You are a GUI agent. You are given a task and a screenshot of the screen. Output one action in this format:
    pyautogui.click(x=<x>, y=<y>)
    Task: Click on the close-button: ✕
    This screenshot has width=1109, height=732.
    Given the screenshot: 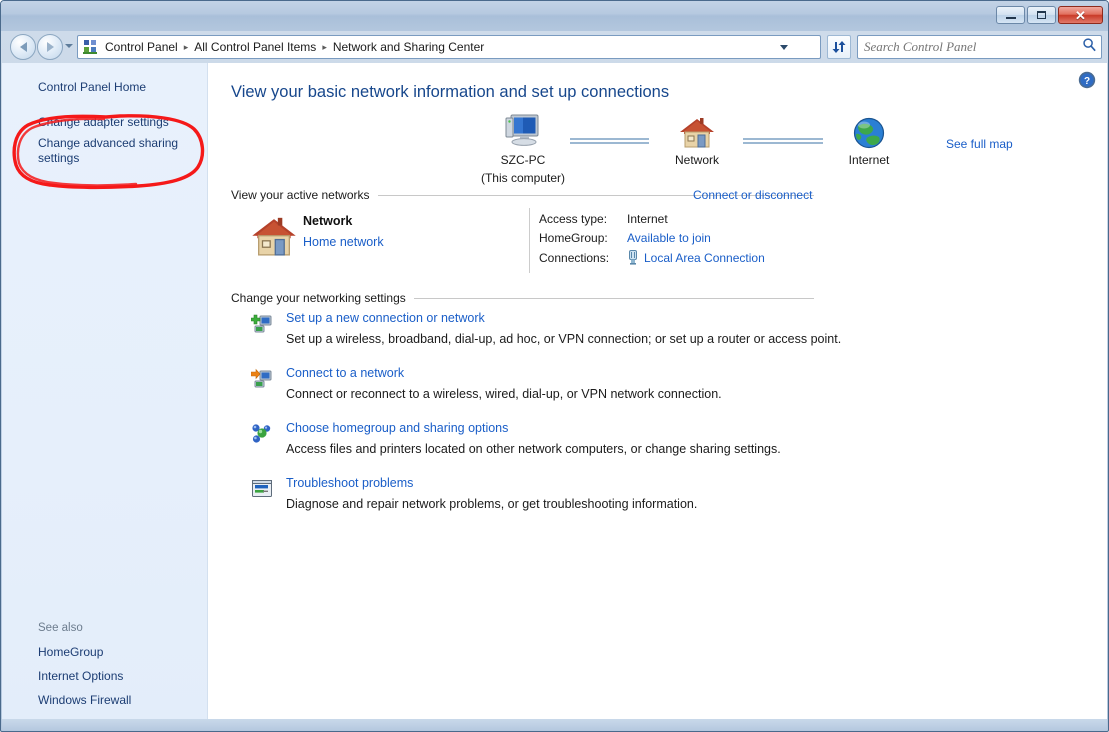 What is the action you would take?
    pyautogui.click(x=1080, y=15)
    